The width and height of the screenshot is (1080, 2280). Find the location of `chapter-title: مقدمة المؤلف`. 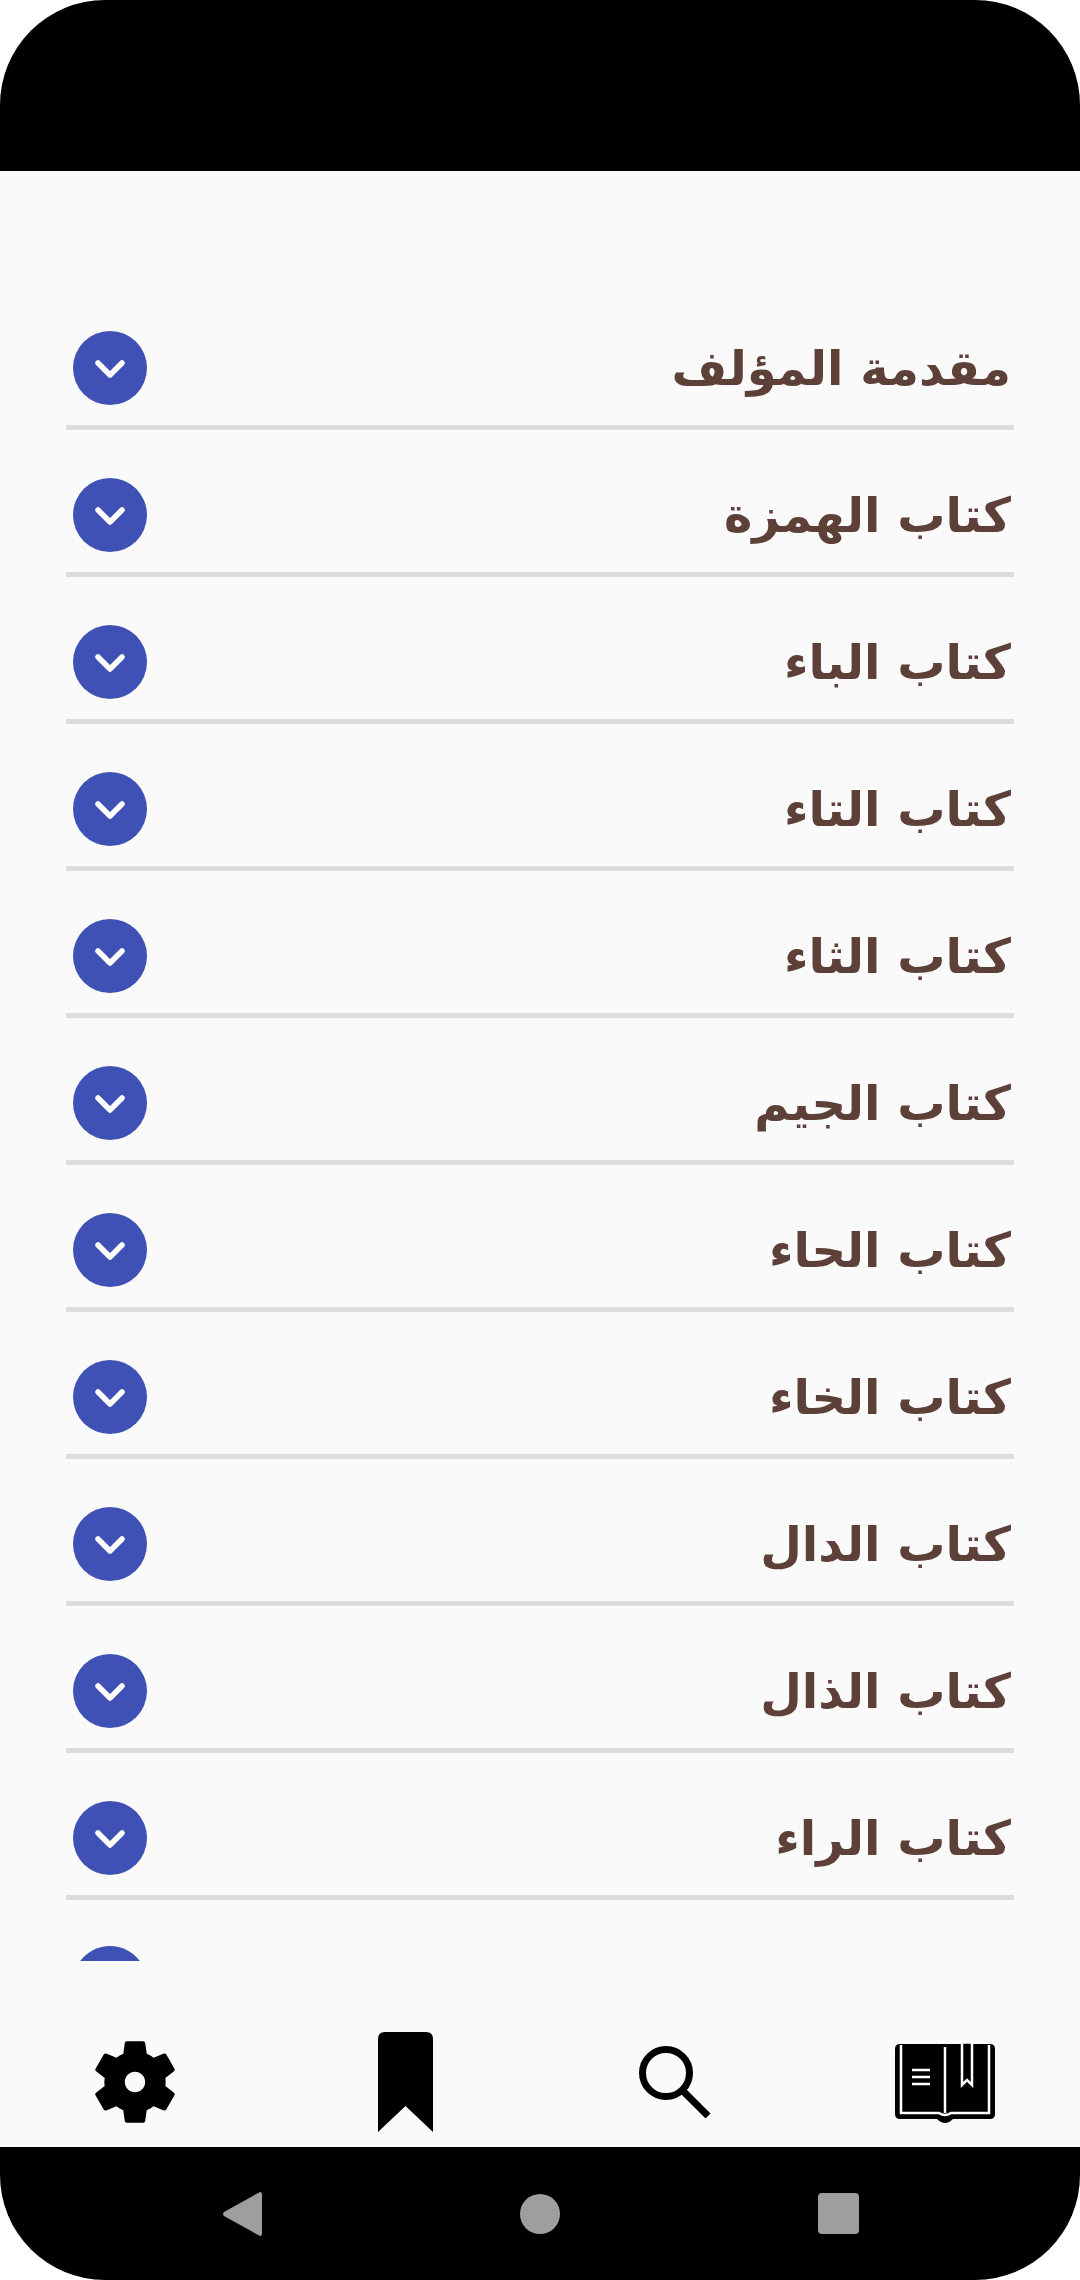

chapter-title: مقدمة المؤلف is located at coordinates (841, 368).